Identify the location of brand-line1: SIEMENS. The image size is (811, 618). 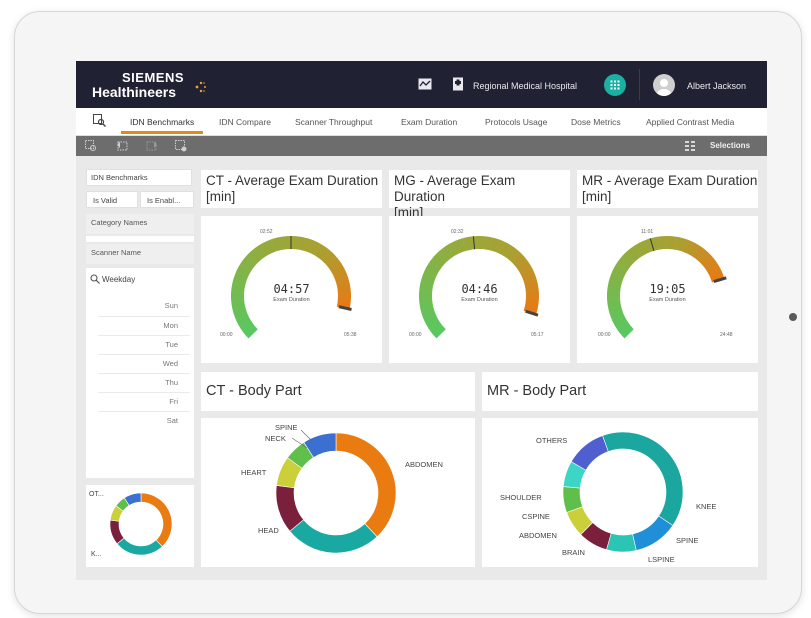
(153, 77).